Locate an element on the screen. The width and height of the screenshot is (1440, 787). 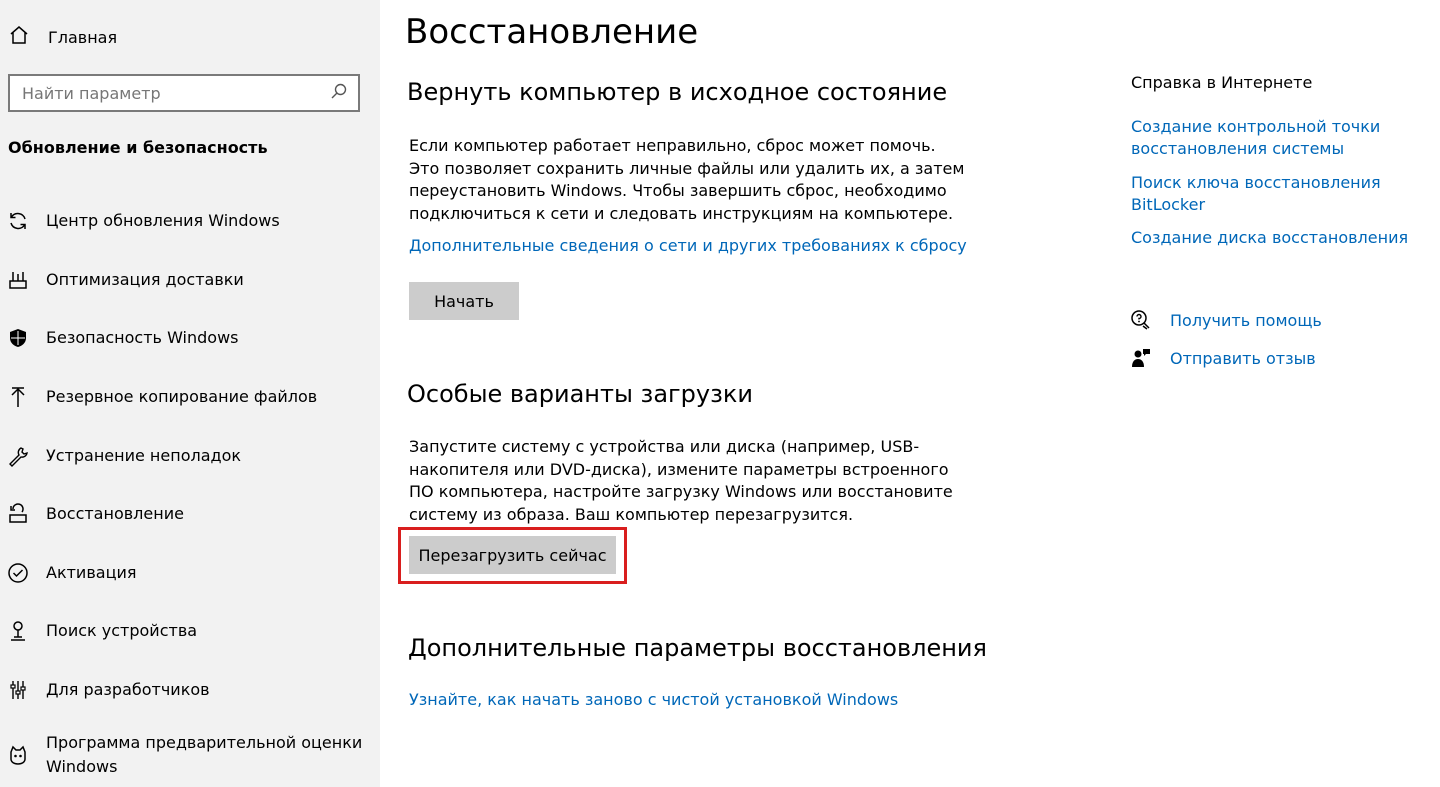
sidebar-item-label: Безопасность Windows is located at coordinates (142, 338).